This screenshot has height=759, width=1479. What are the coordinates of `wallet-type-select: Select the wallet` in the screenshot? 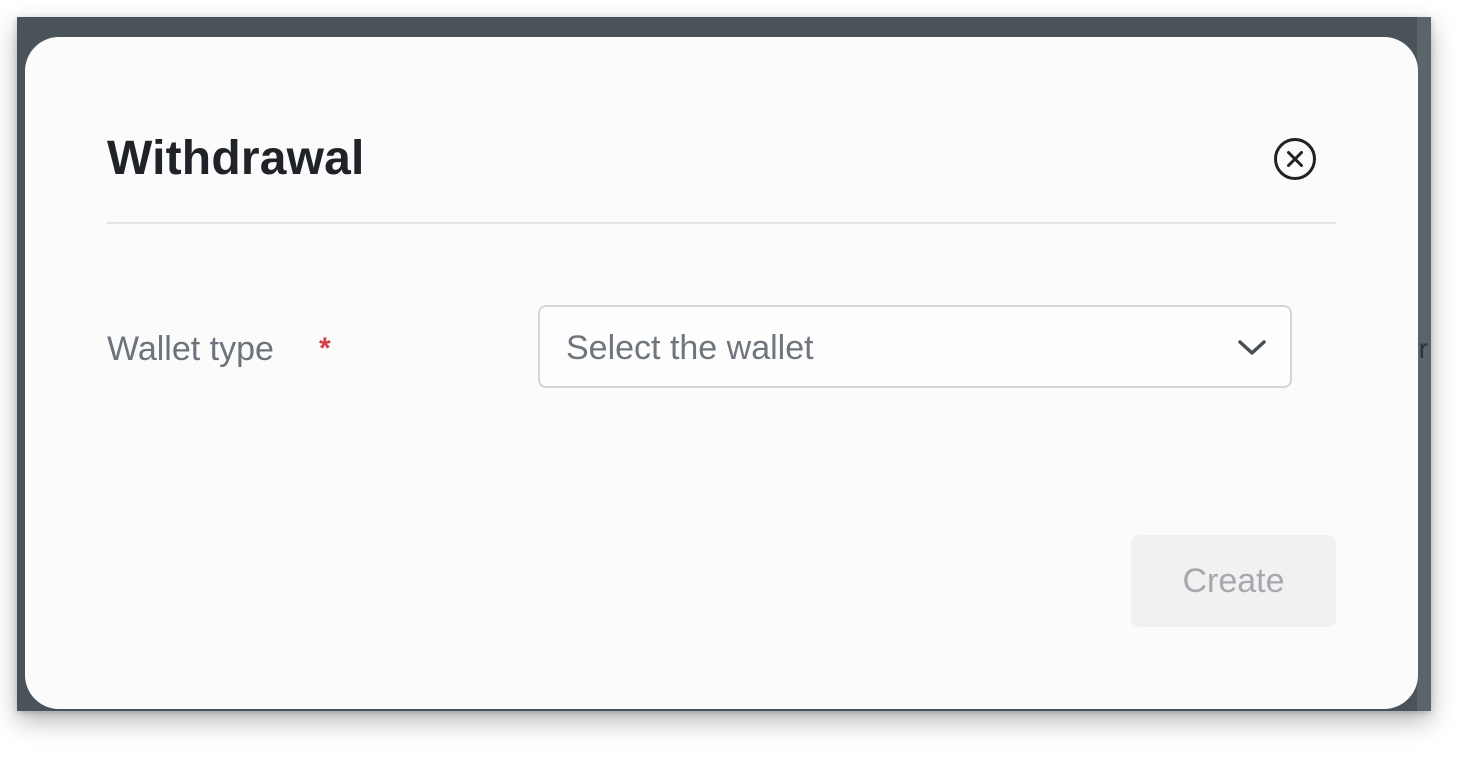 It's located at (915, 346).